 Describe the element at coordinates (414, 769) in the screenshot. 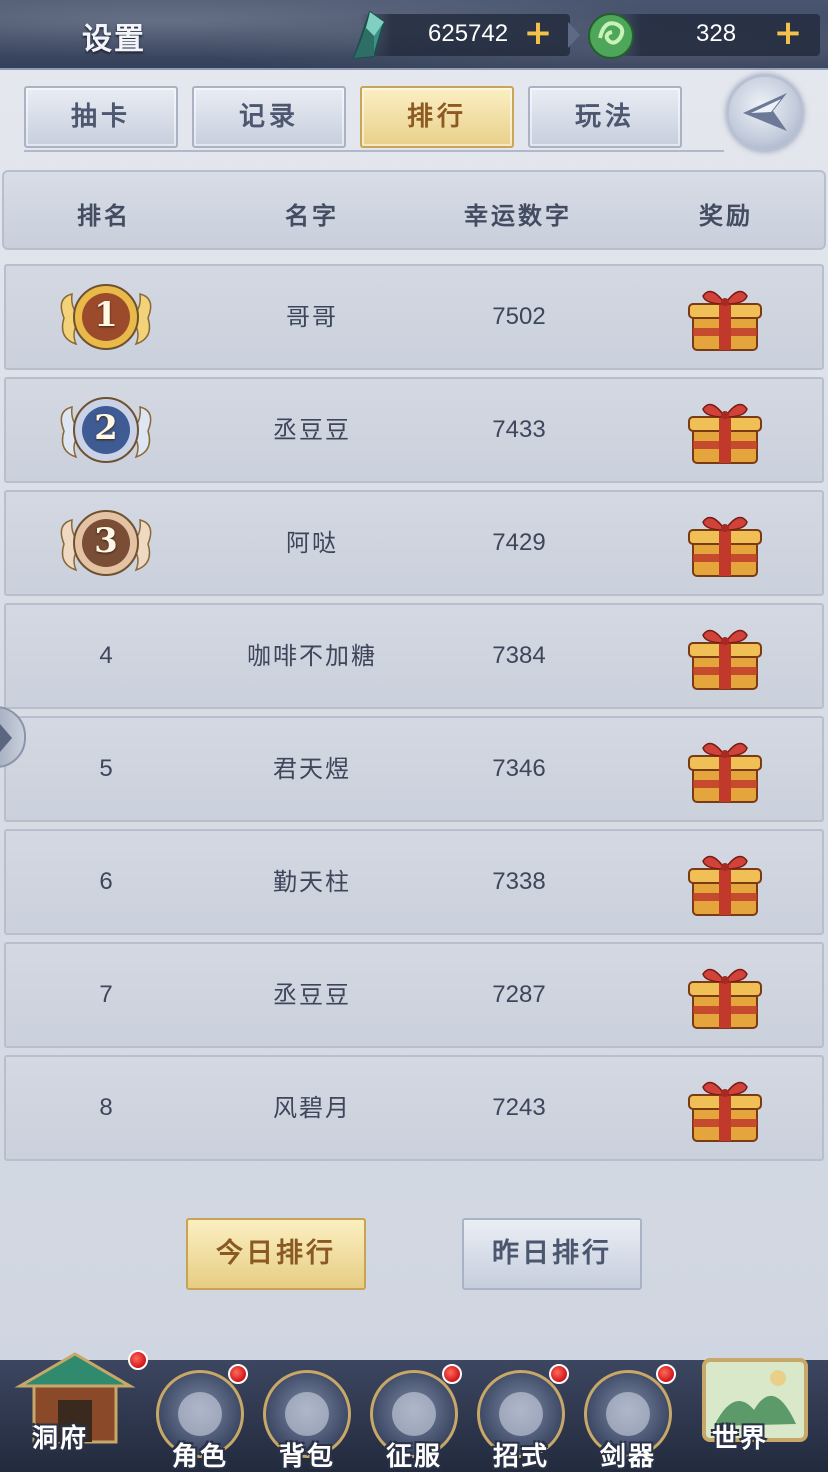

I see `table-row: 5 君天煜 7346` at that location.